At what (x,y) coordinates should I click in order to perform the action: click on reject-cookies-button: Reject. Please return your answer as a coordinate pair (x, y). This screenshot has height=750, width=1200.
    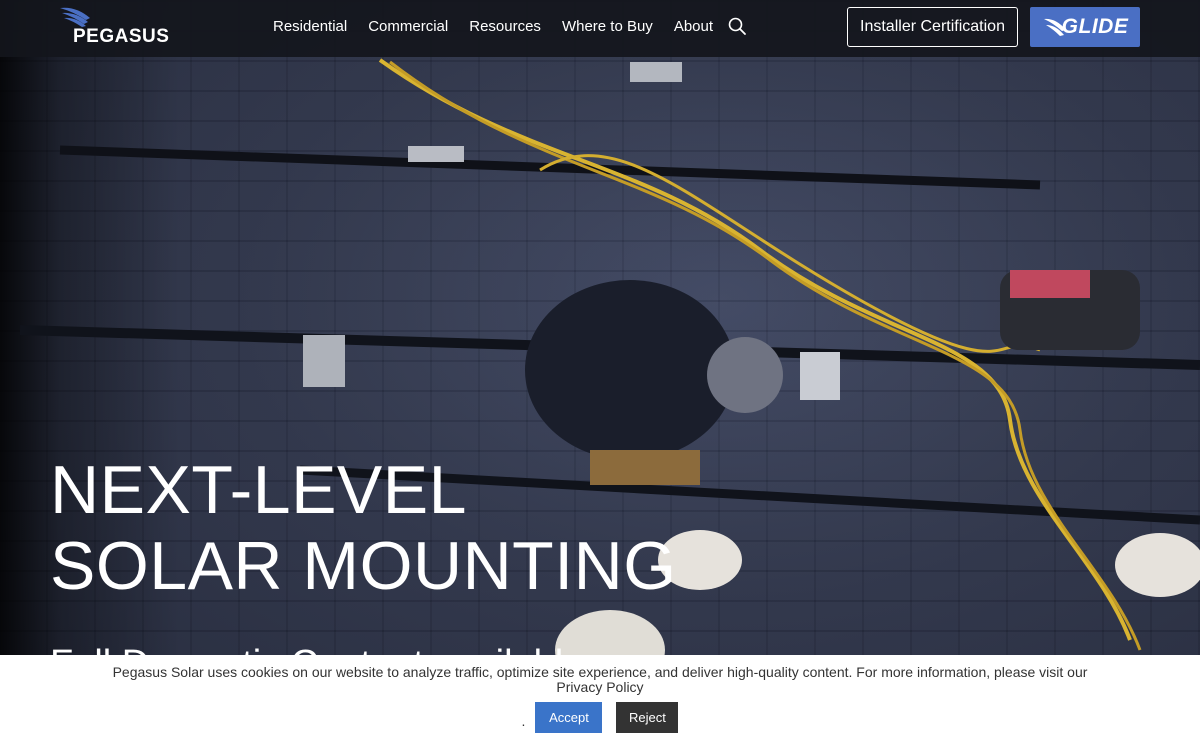
    Looking at the image, I should click on (647, 717).